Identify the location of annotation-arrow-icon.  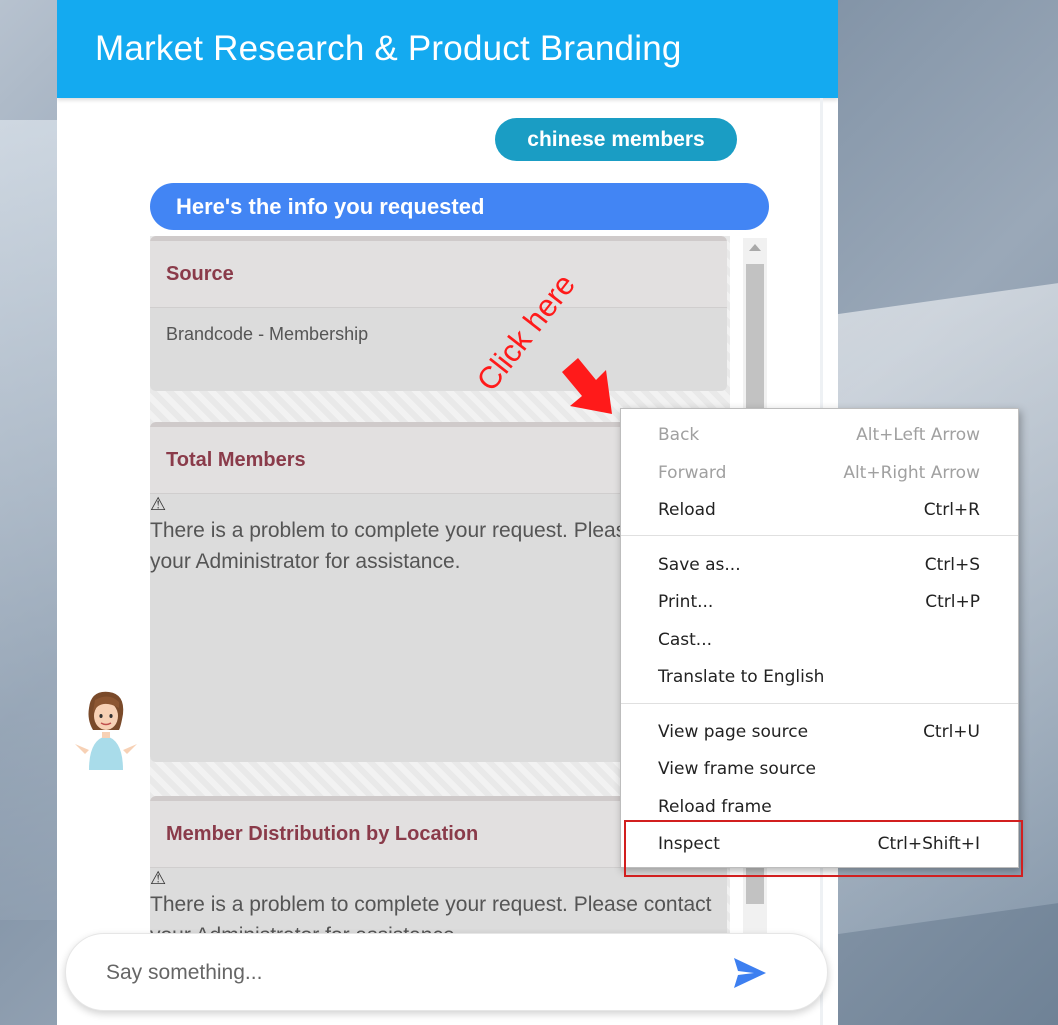
(587, 386).